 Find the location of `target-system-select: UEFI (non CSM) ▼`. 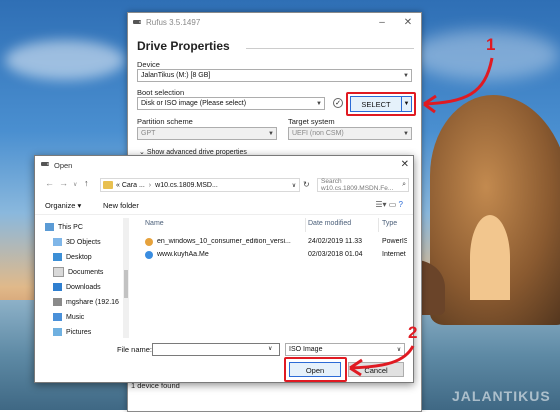

target-system-select: UEFI (non CSM) ▼ is located at coordinates (350, 133).